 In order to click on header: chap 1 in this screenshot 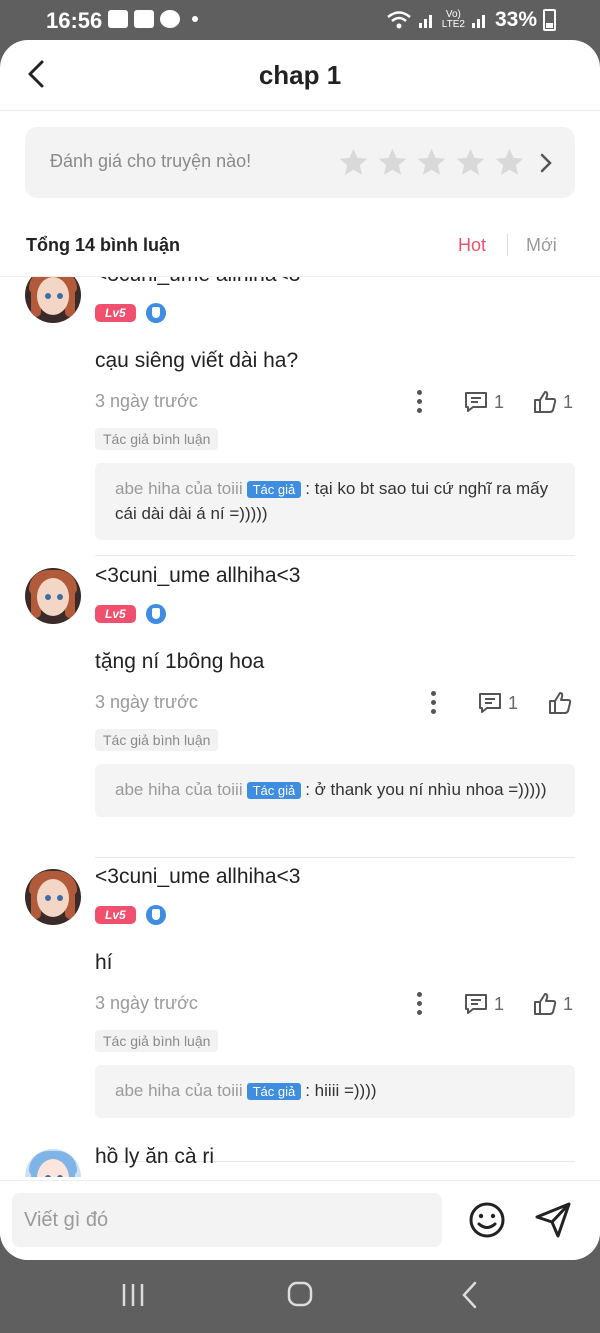, I will do `click(300, 75)`.